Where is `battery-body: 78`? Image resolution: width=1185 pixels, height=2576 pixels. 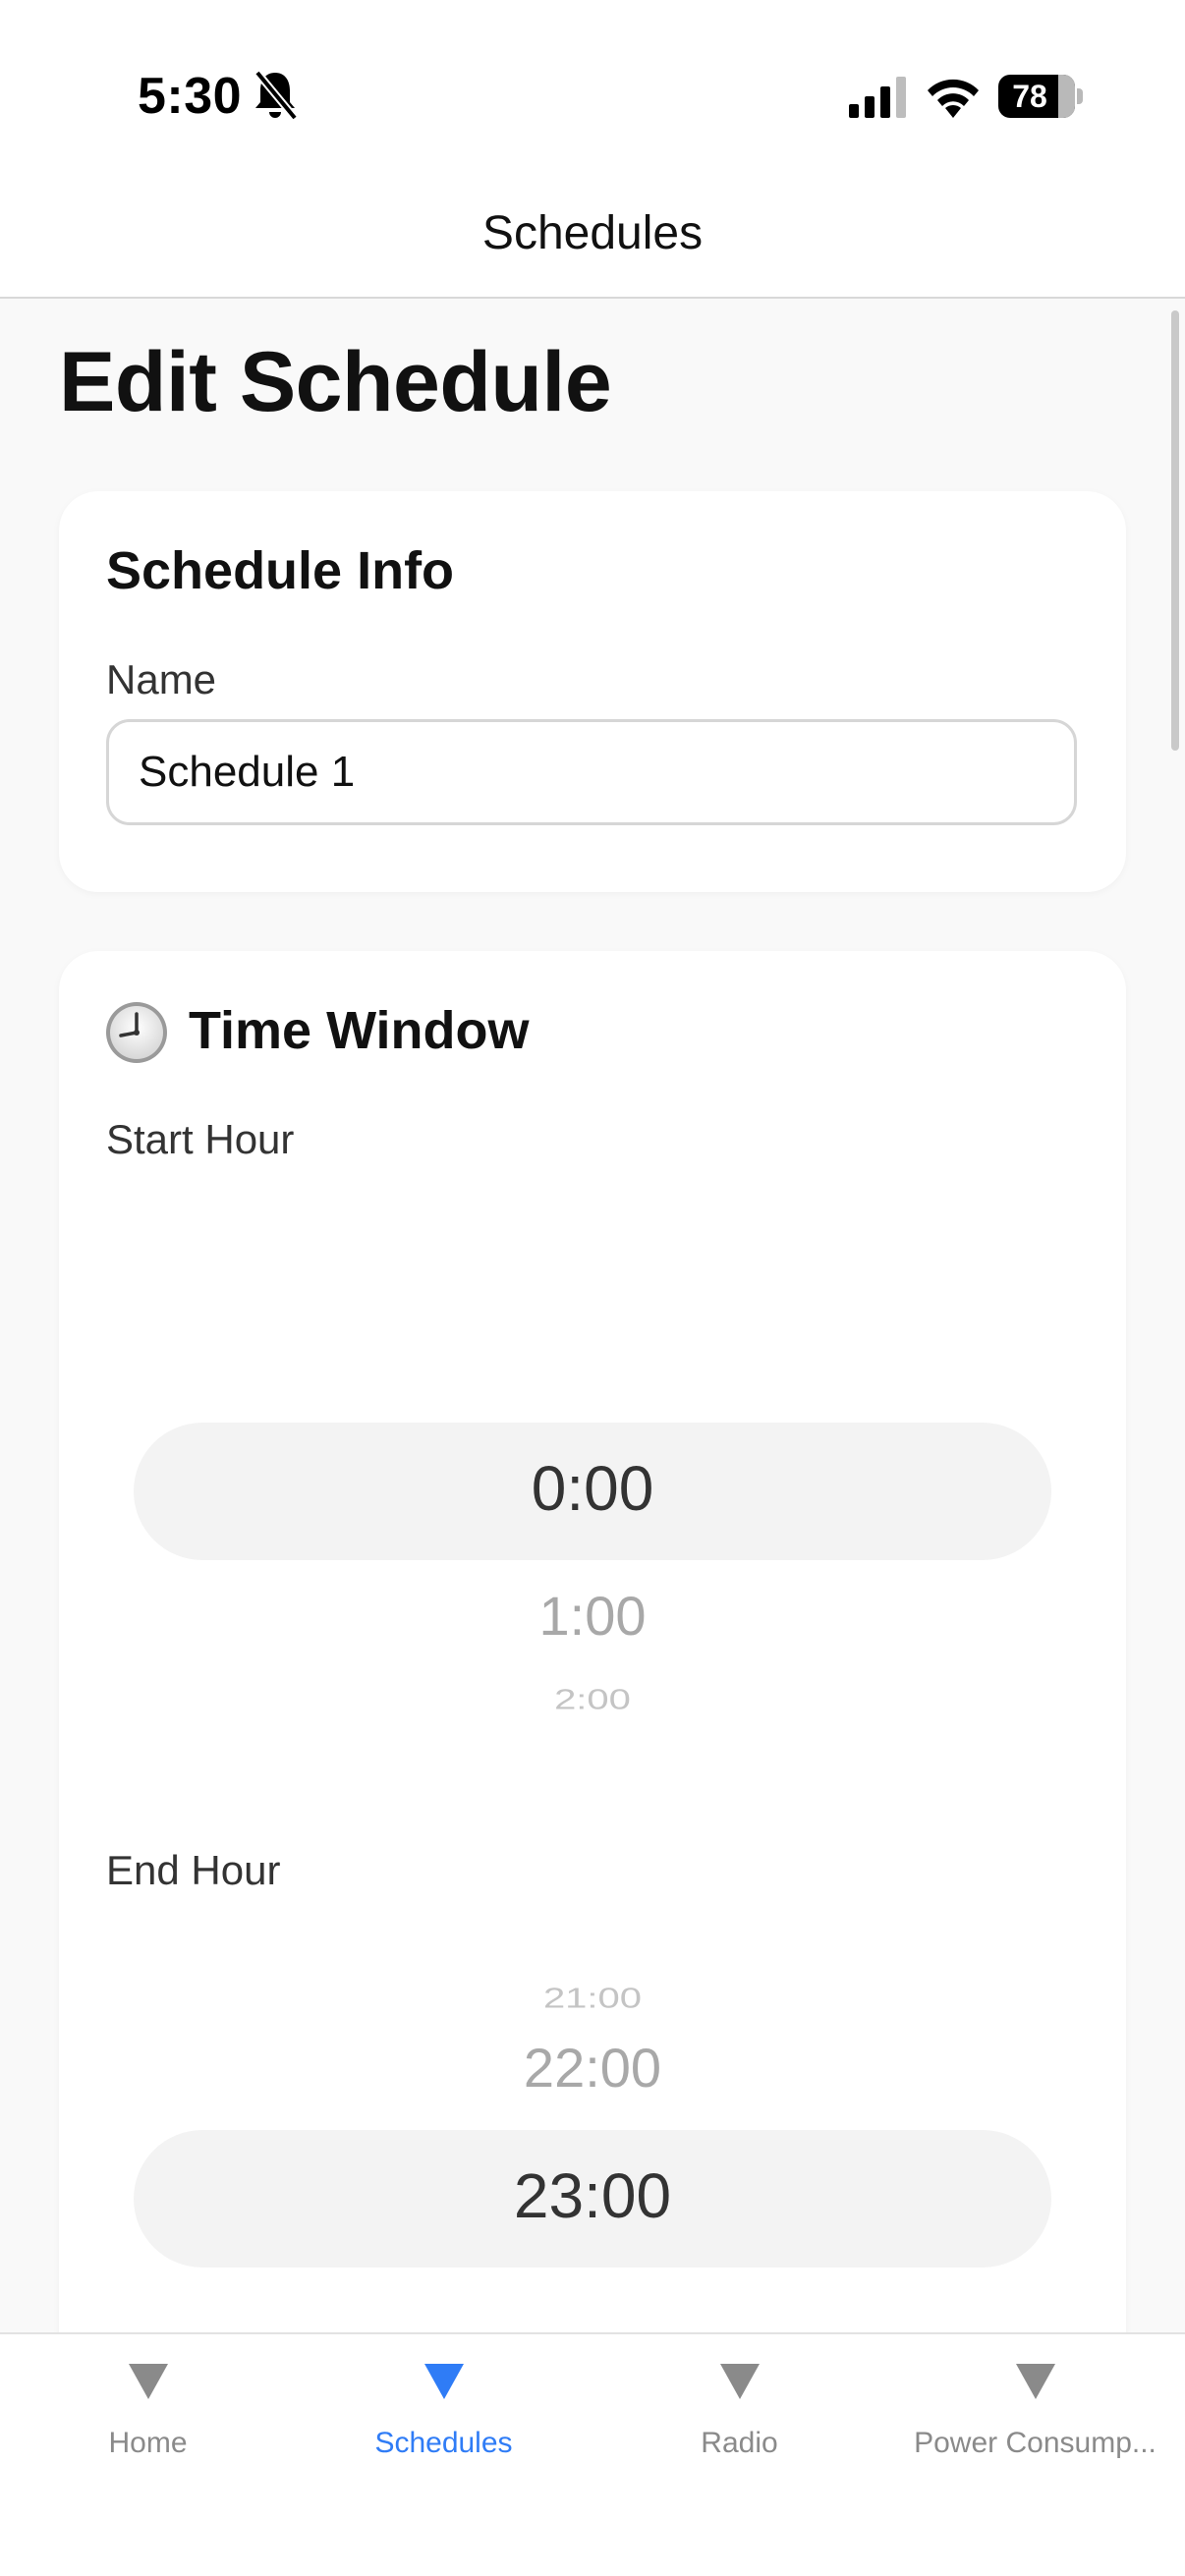
battery-body: 78 is located at coordinates (1037, 96).